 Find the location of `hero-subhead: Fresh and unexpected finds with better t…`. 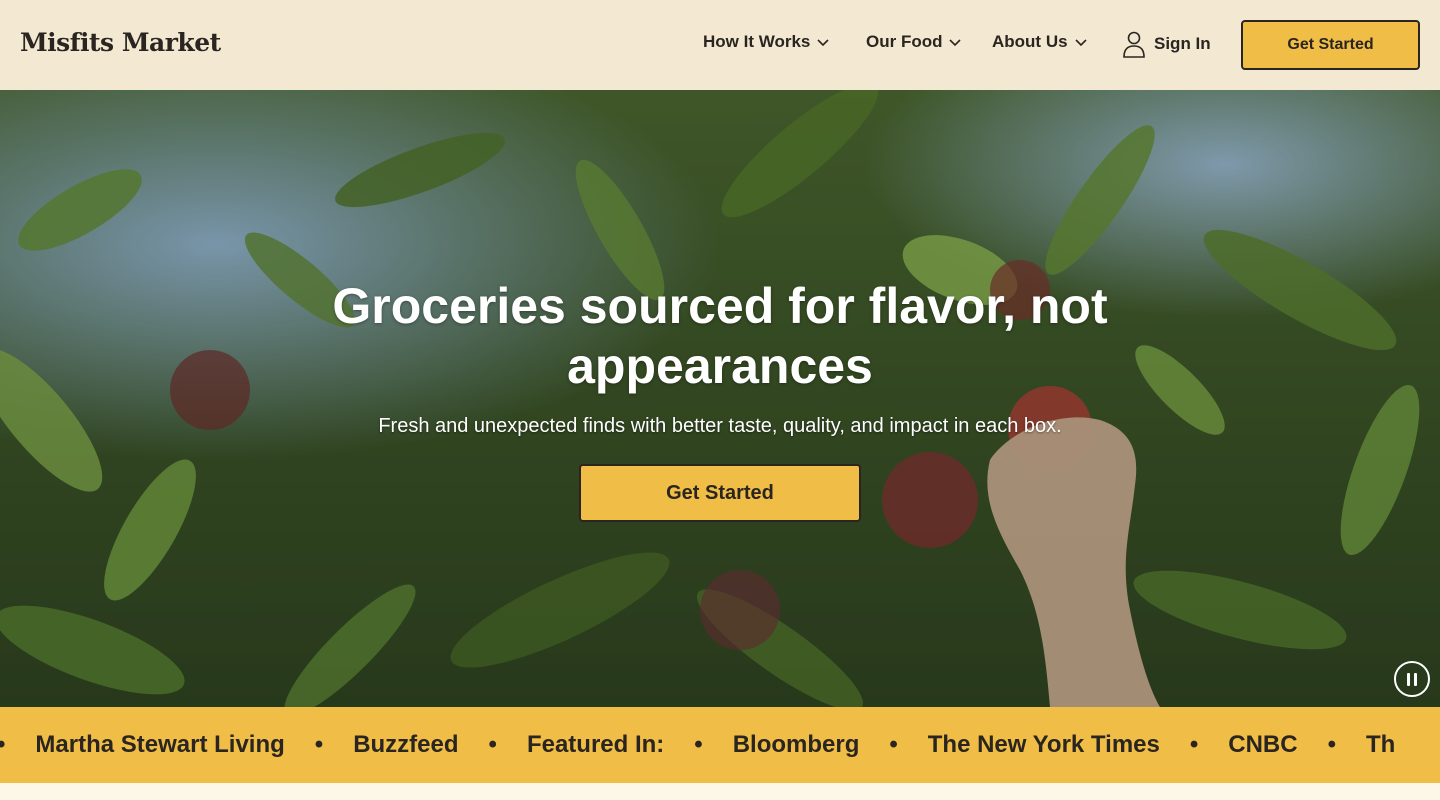

hero-subhead: Fresh and unexpected finds with better t… is located at coordinates (720, 426).